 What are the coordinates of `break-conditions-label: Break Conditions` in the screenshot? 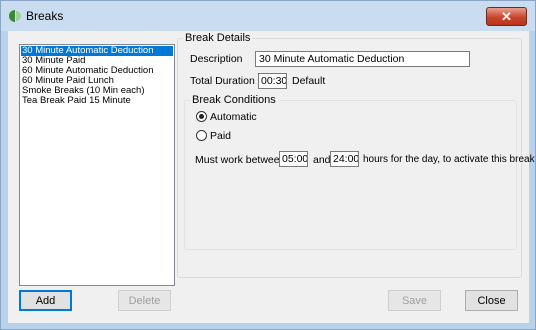 It's located at (234, 100).